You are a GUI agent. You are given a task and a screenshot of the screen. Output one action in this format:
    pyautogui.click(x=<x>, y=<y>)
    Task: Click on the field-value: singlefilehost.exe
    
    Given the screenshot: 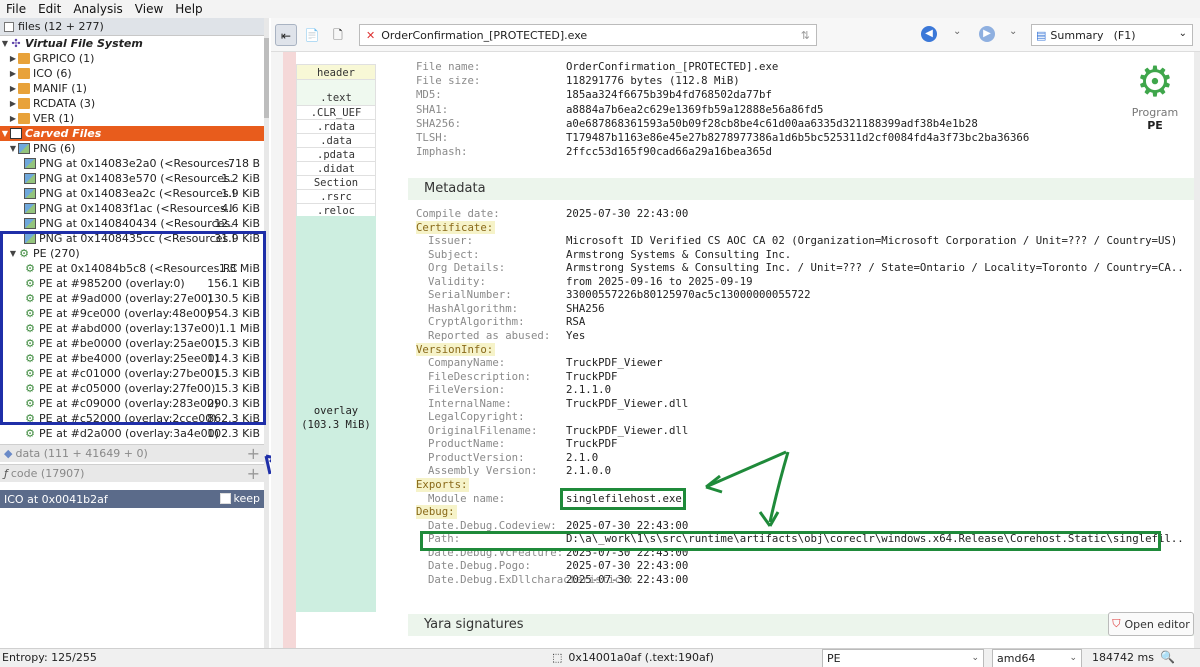 What is the action you would take?
    pyautogui.click(x=624, y=498)
    